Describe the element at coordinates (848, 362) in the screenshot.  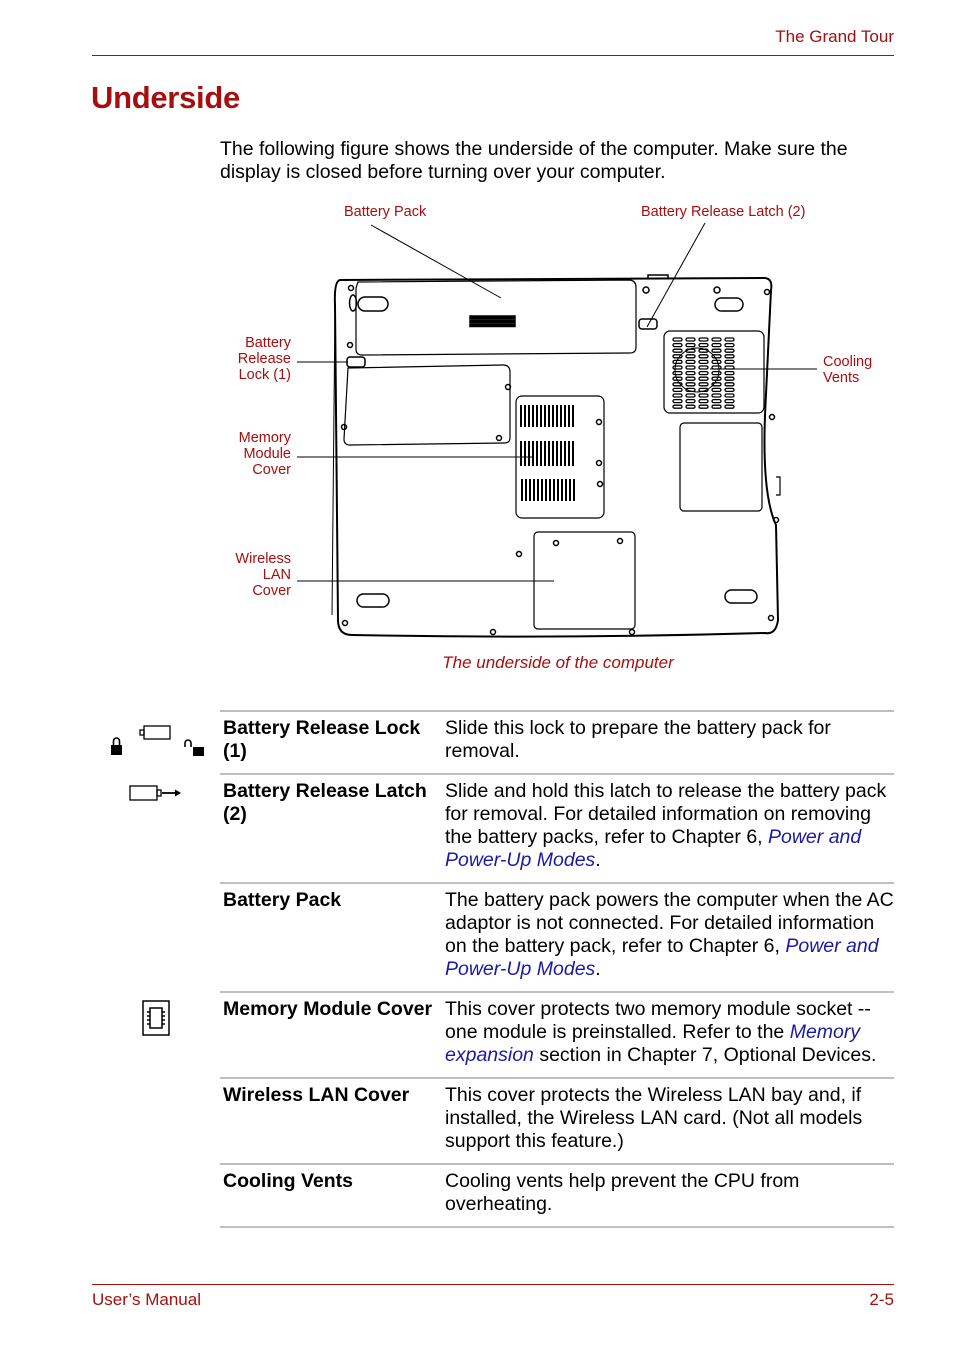
I see `callout-line: Cooling` at that location.